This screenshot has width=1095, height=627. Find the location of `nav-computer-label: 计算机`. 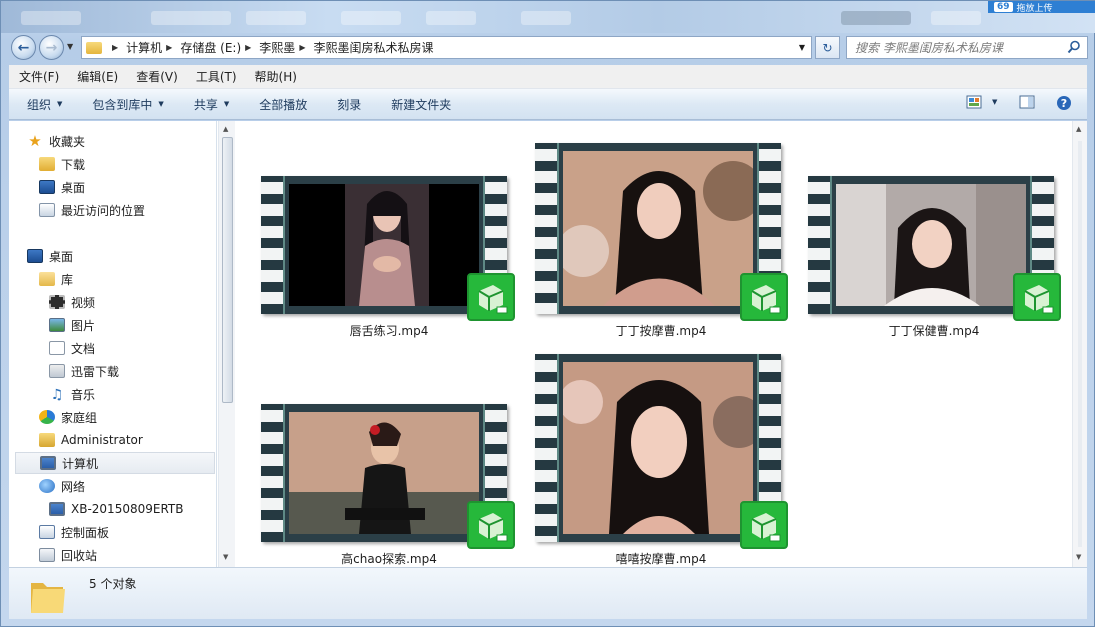

nav-computer-label: 计算机 is located at coordinates (80, 463).